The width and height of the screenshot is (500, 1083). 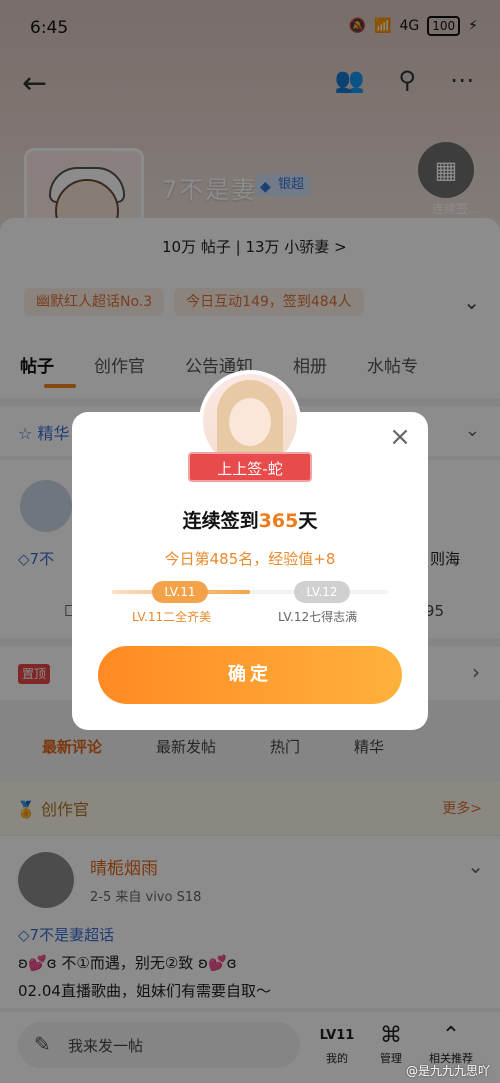 What do you see at coordinates (318, 617) in the screenshot?
I see `level-next-name: LV.12七得志满` at bounding box center [318, 617].